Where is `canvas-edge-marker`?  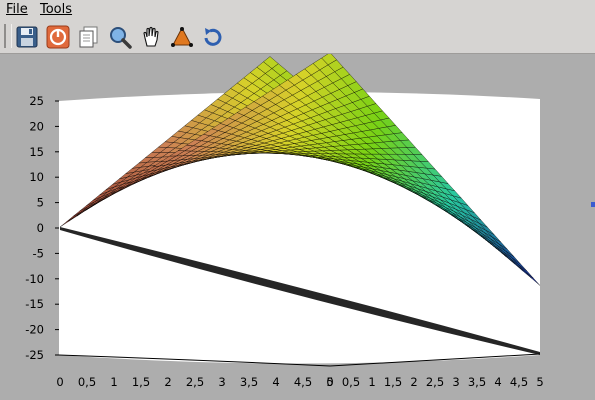 canvas-edge-marker is located at coordinates (593, 204).